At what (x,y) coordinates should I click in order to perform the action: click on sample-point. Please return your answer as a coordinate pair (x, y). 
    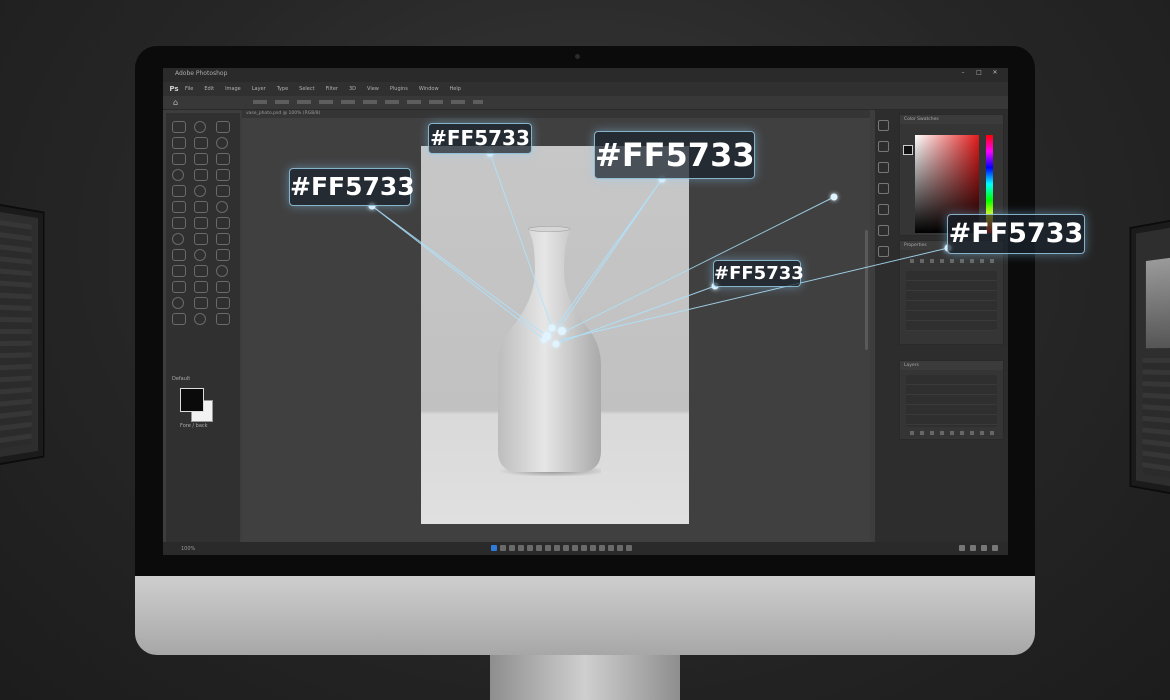
    Looking at the image, I should click on (834, 197).